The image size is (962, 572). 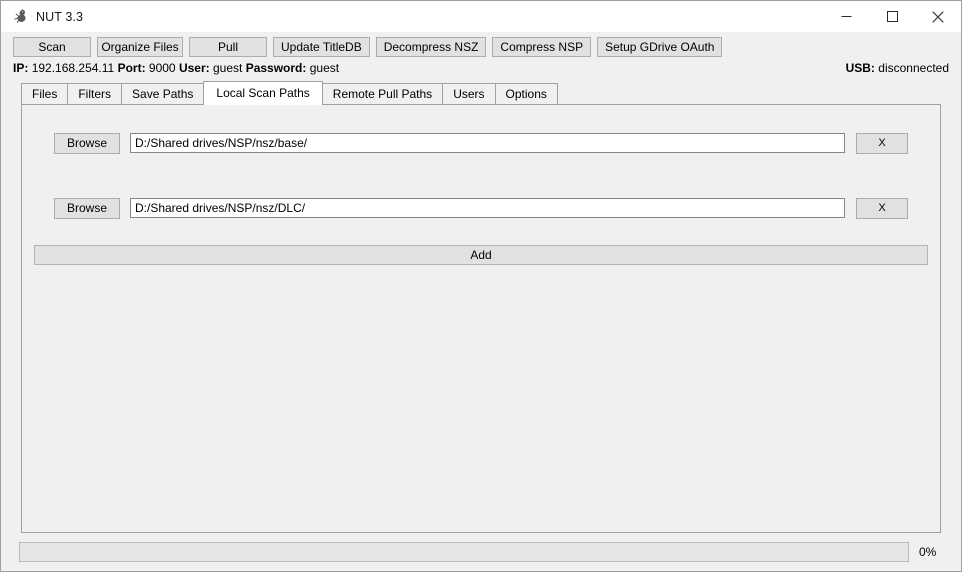 I want to click on maximize-icon, so click(x=892, y=16).